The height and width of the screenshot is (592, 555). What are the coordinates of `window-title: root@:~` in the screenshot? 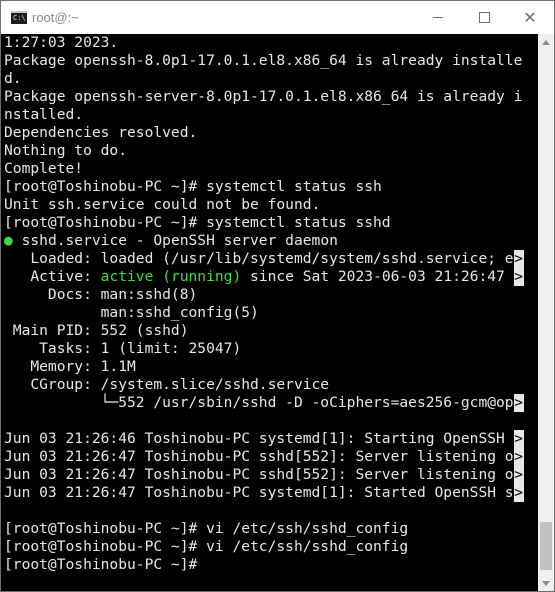 It's located at (55, 17).